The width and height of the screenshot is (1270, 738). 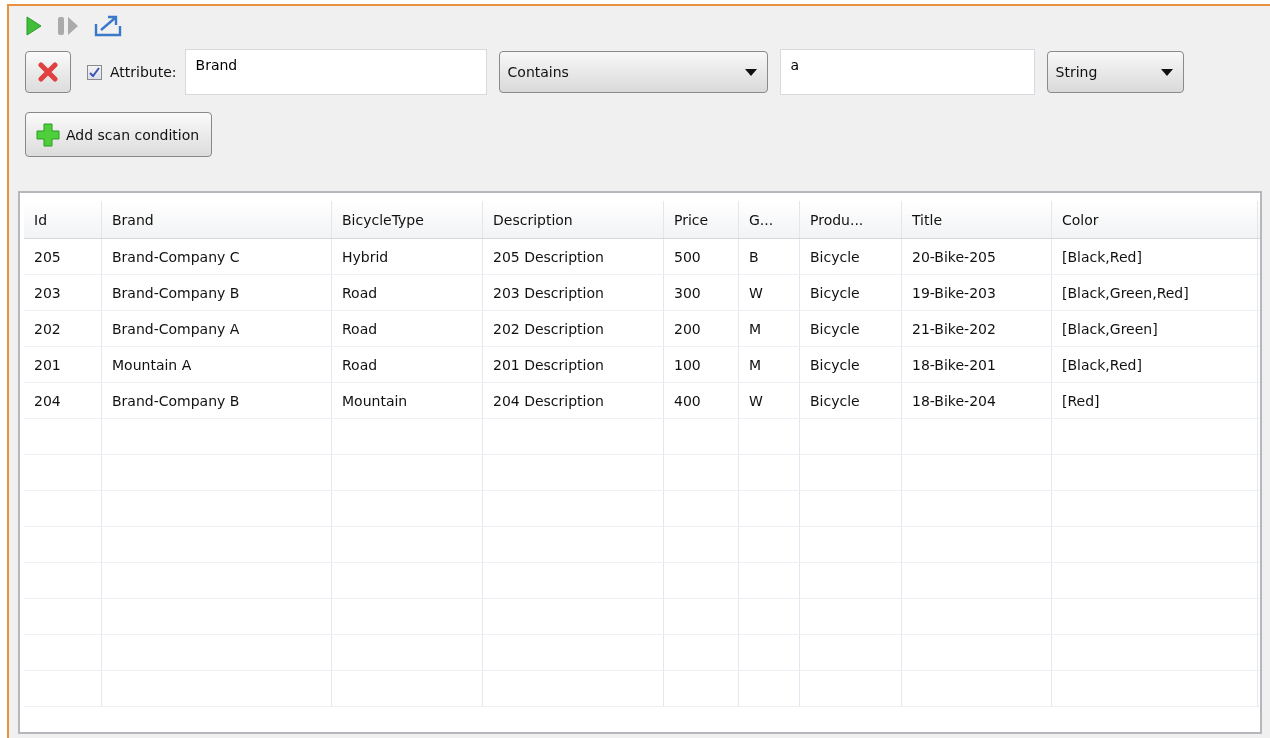 I want to click on table-cell: [Black,Green], so click(x=1155, y=328).